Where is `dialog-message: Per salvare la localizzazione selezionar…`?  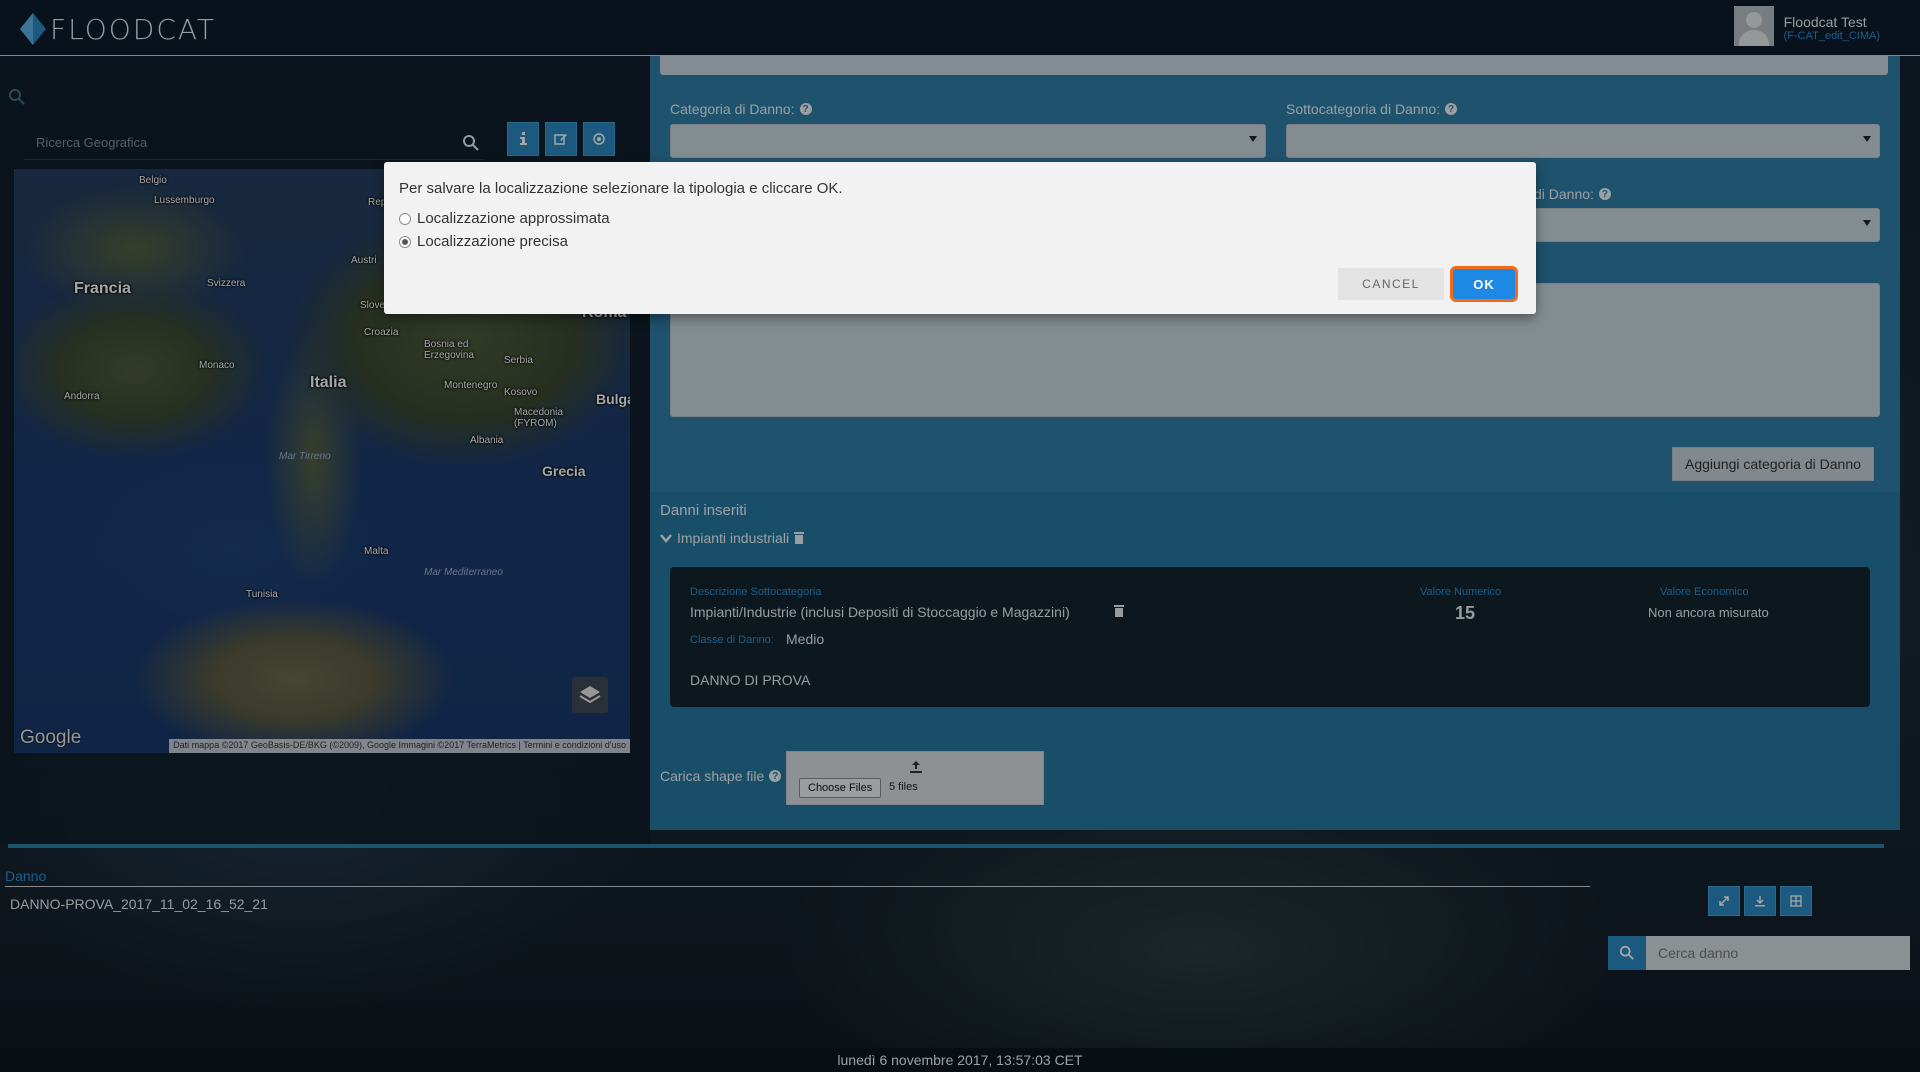 dialog-message: Per salvare la localizzazione selezionar… is located at coordinates (621, 188).